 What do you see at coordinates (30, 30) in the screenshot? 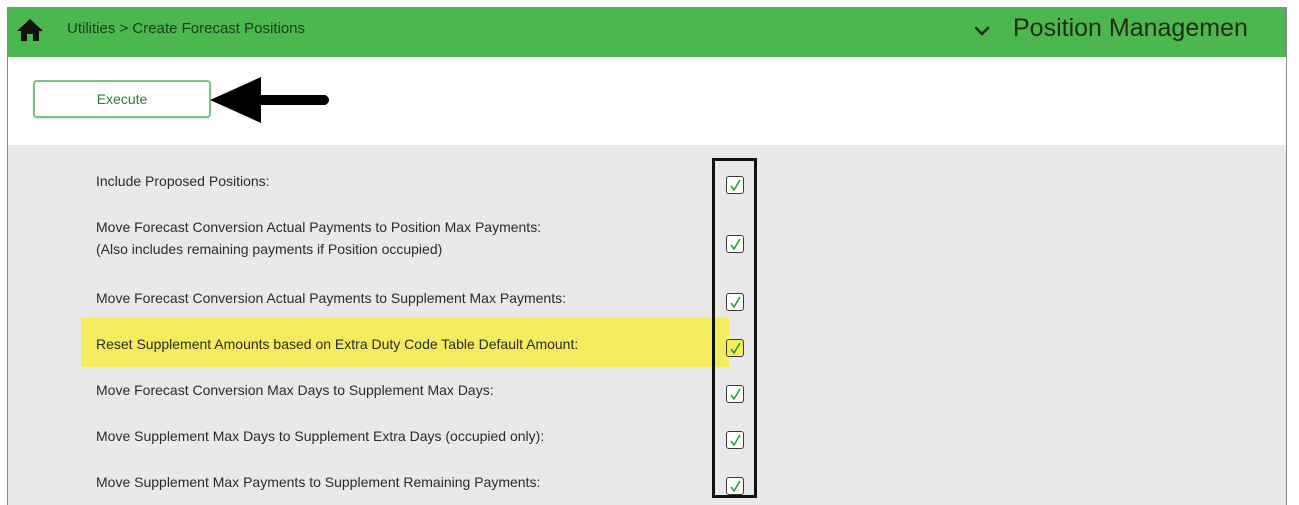
I see `home-icon` at bounding box center [30, 30].